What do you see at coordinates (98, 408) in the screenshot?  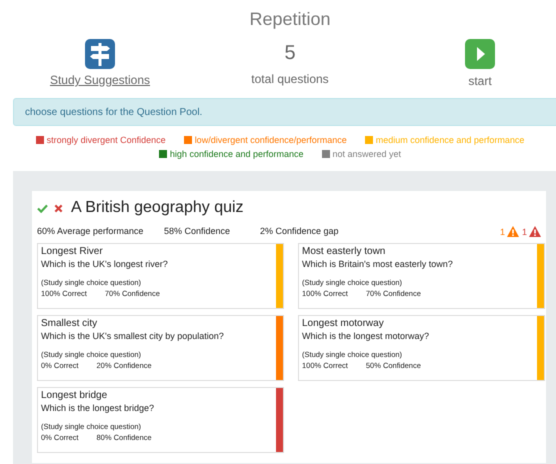 I see `question-text: Which is the longest bridge?` at bounding box center [98, 408].